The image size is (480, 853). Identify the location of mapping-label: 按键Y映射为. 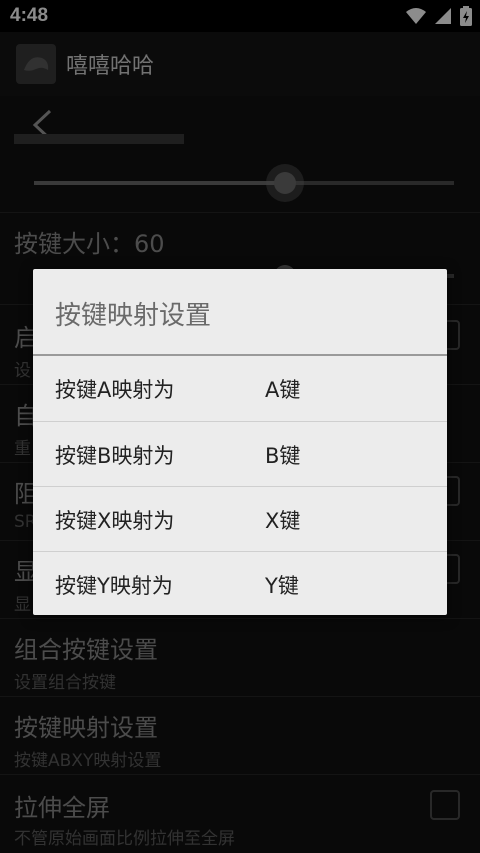
(114, 586).